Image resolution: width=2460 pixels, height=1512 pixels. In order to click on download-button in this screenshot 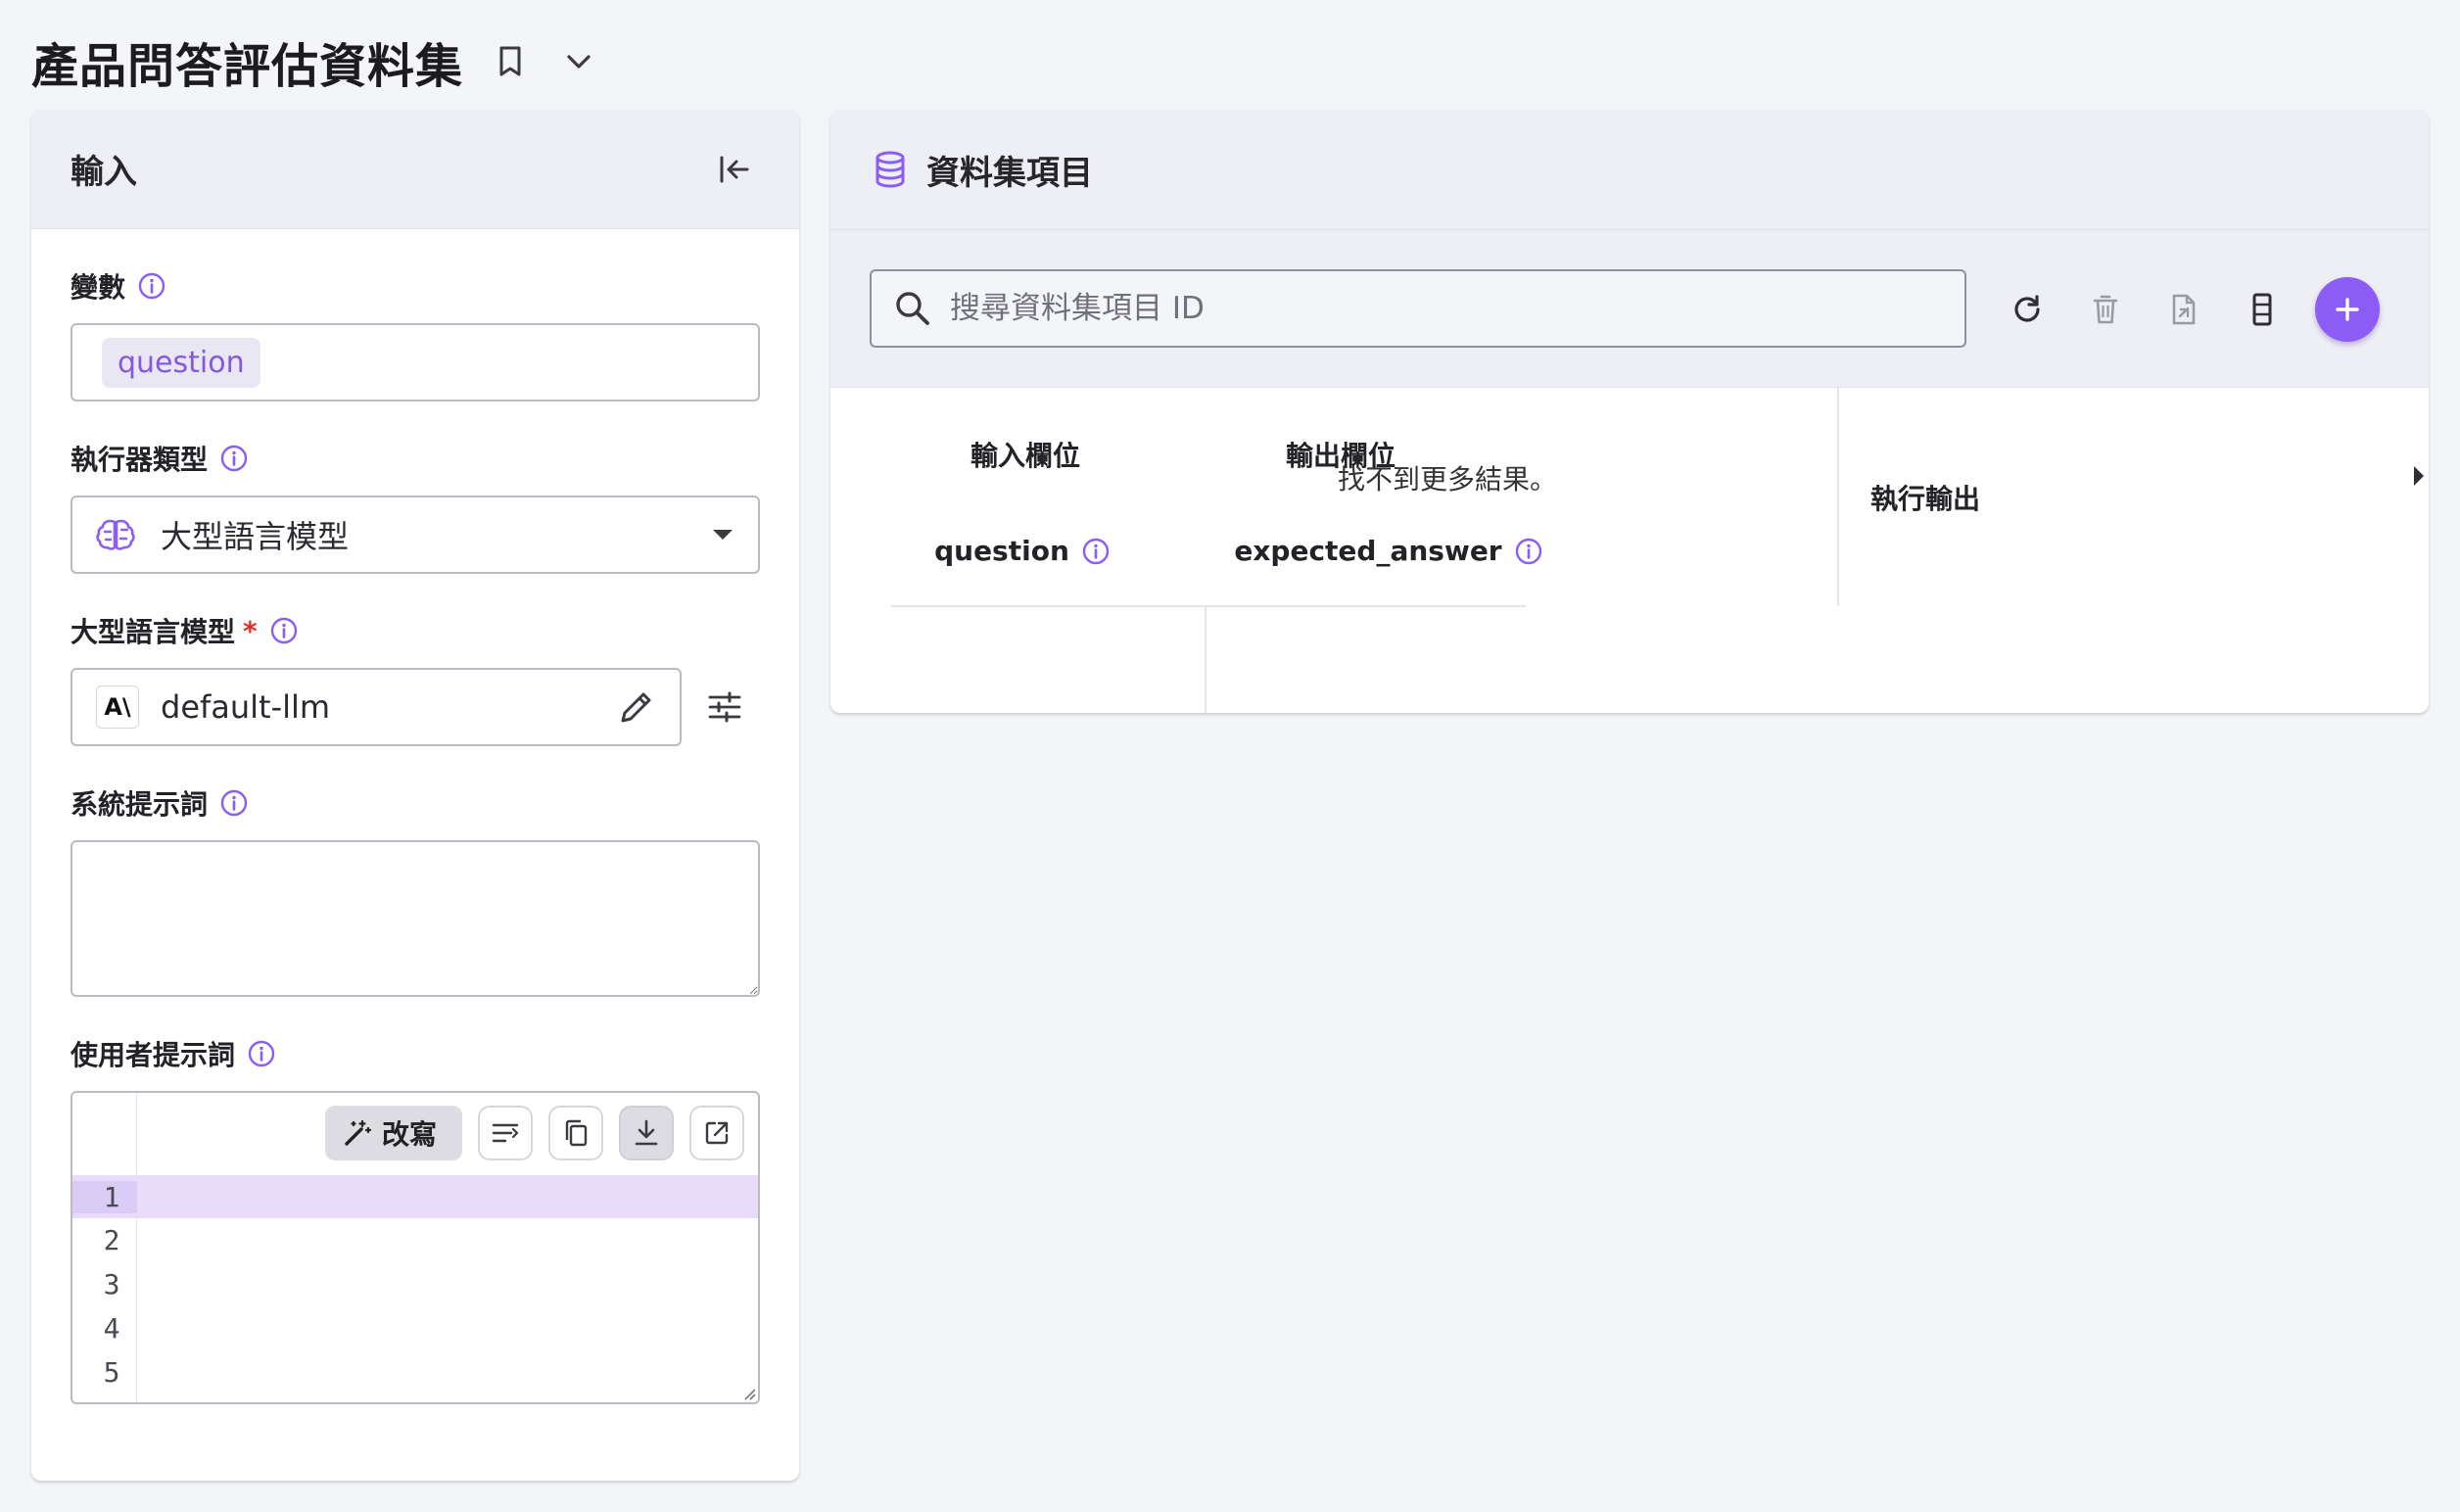, I will do `click(646, 1133)`.